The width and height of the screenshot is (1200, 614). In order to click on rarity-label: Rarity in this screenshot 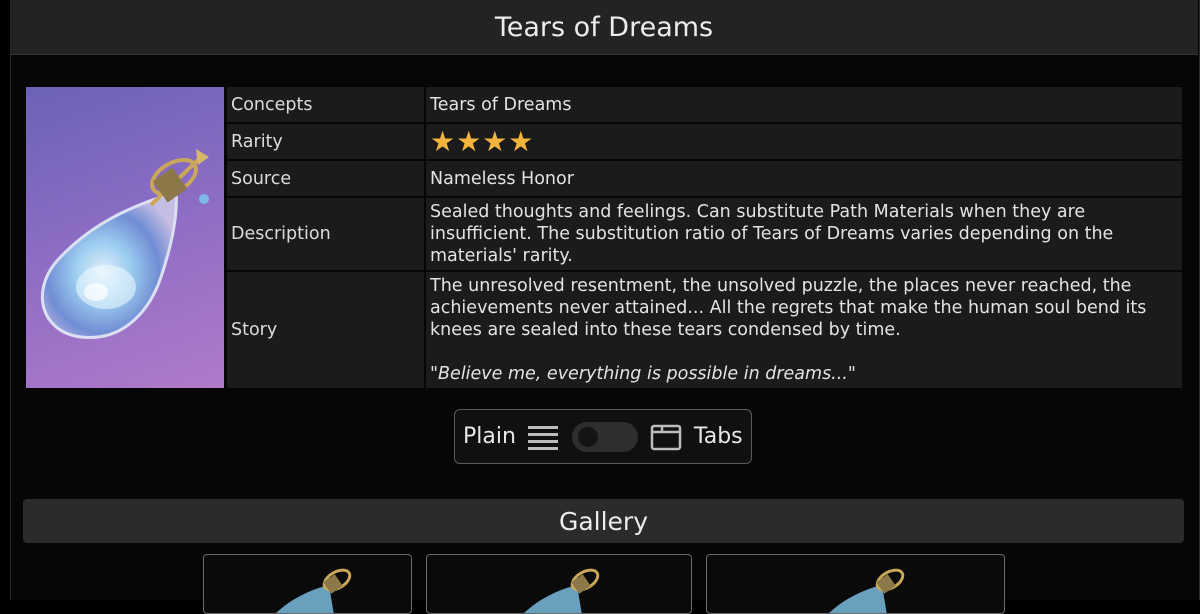, I will do `click(325, 141)`.